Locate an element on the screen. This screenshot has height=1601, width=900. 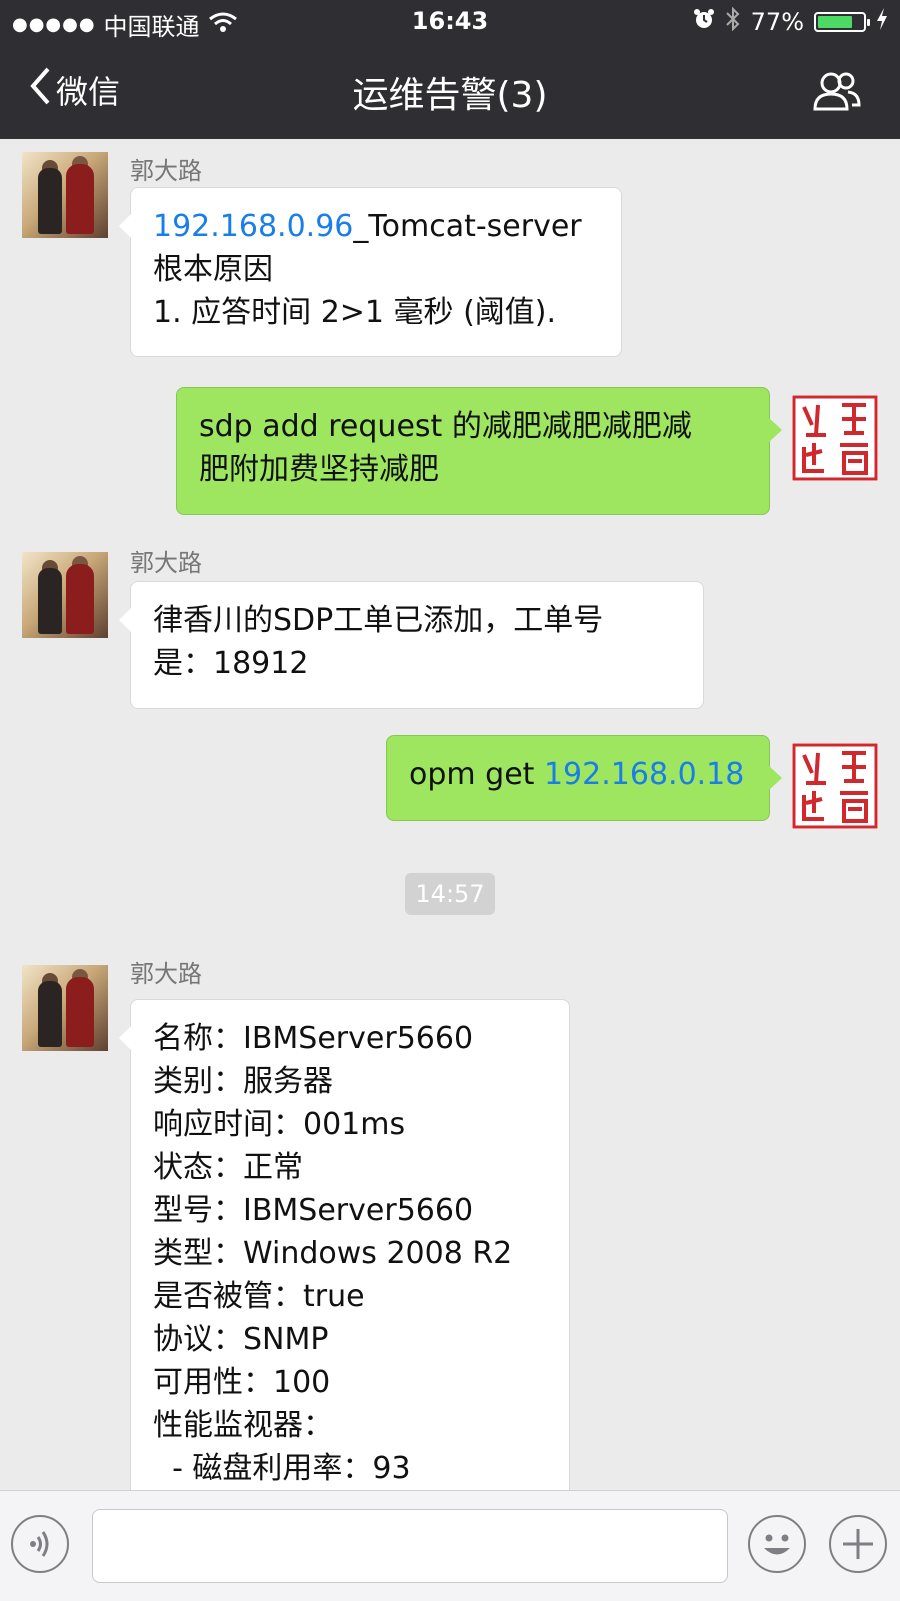
message-line: 性能监视器： is located at coordinates (243, 1425).